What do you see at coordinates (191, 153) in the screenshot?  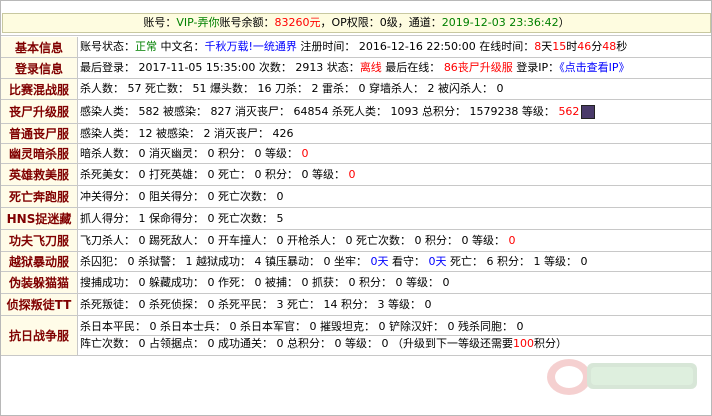 I see `stat-text: 暗杀人数： 0 消灭幽灵： 0 积分： 0 等级：` at bounding box center [191, 153].